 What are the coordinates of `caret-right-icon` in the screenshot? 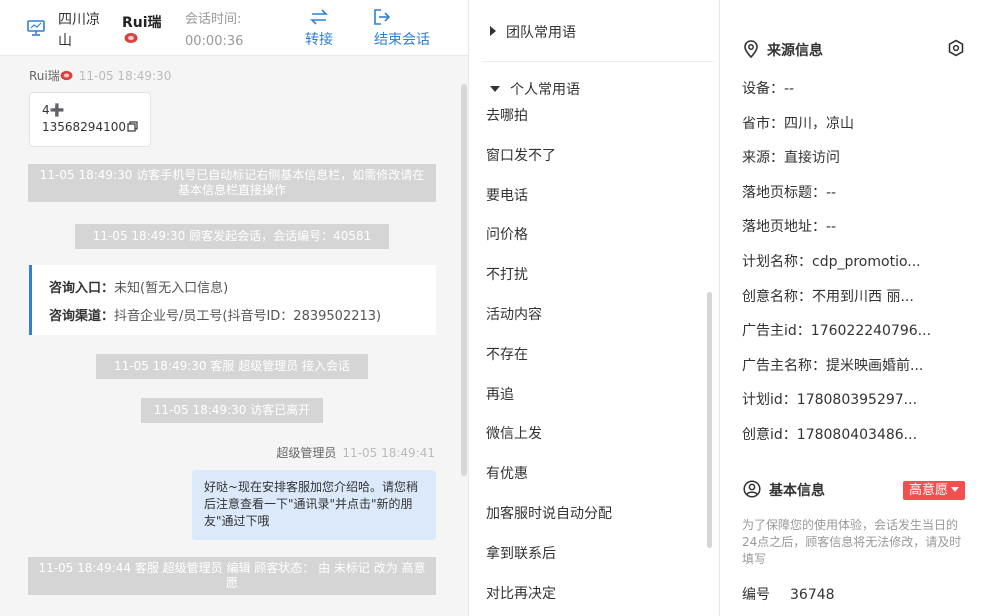 It's located at (493, 31).